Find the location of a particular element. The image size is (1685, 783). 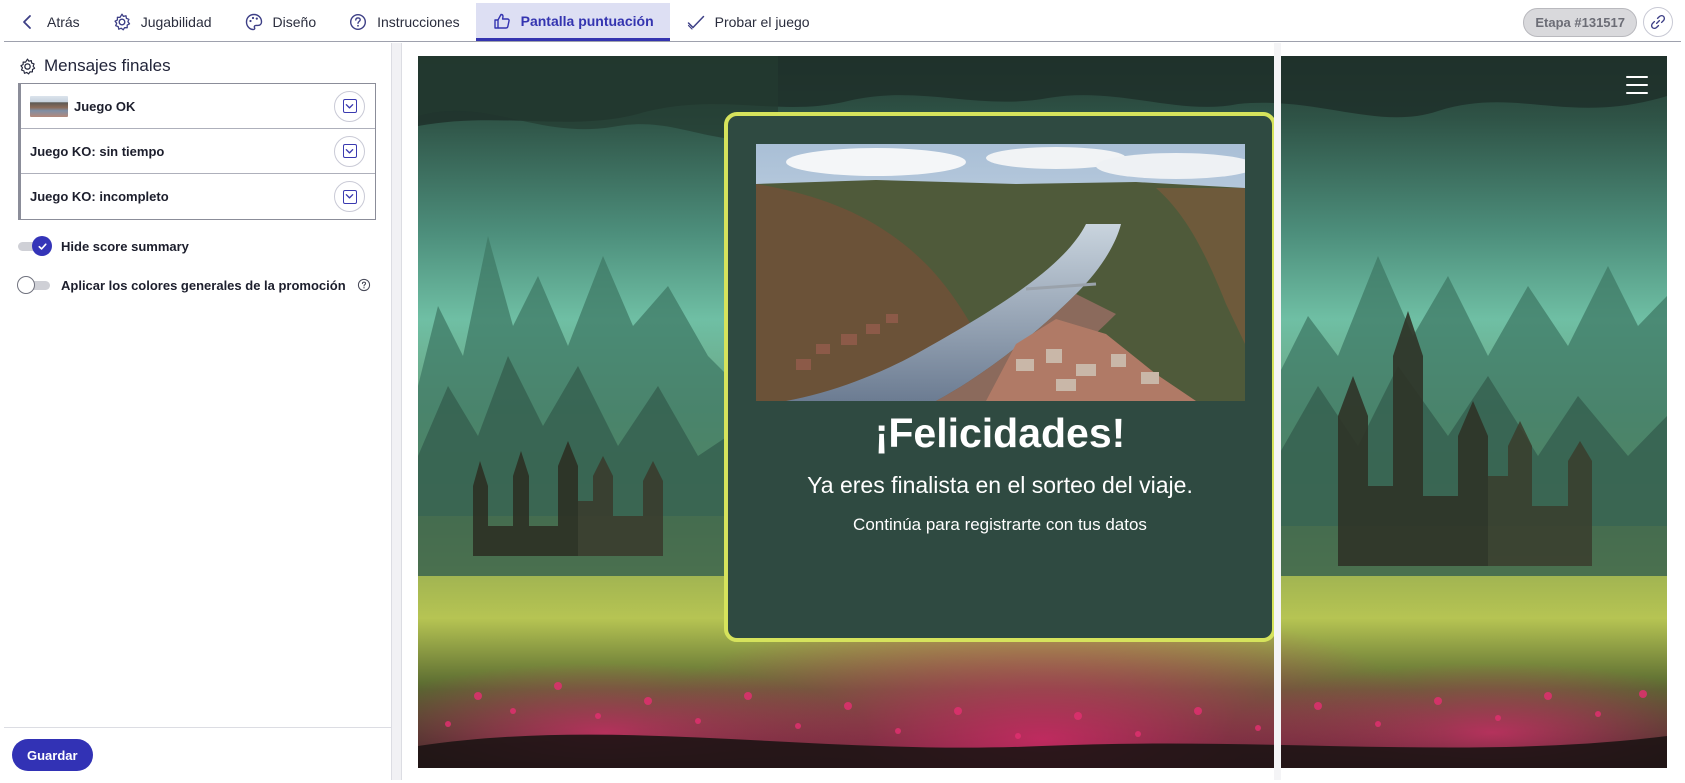

message-label: Juego KO: sin tiempo is located at coordinates (97, 151).